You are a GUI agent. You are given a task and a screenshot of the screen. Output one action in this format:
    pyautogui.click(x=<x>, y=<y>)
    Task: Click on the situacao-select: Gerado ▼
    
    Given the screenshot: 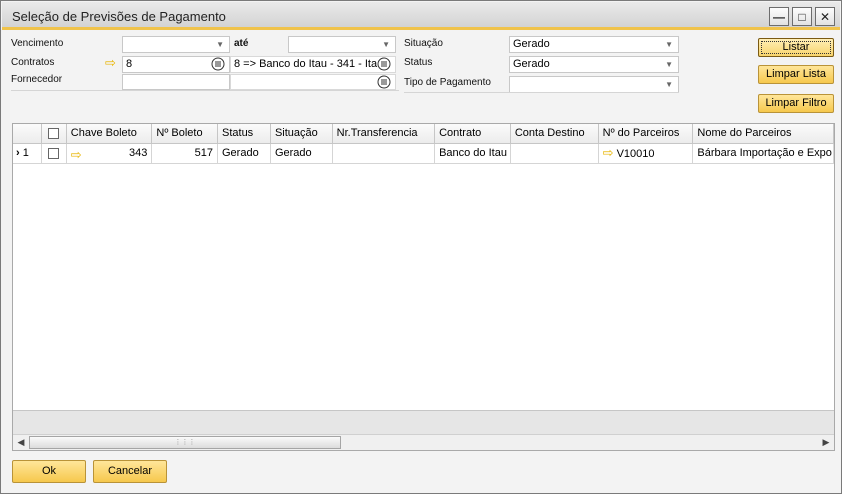 What is the action you would take?
    pyautogui.click(x=594, y=44)
    